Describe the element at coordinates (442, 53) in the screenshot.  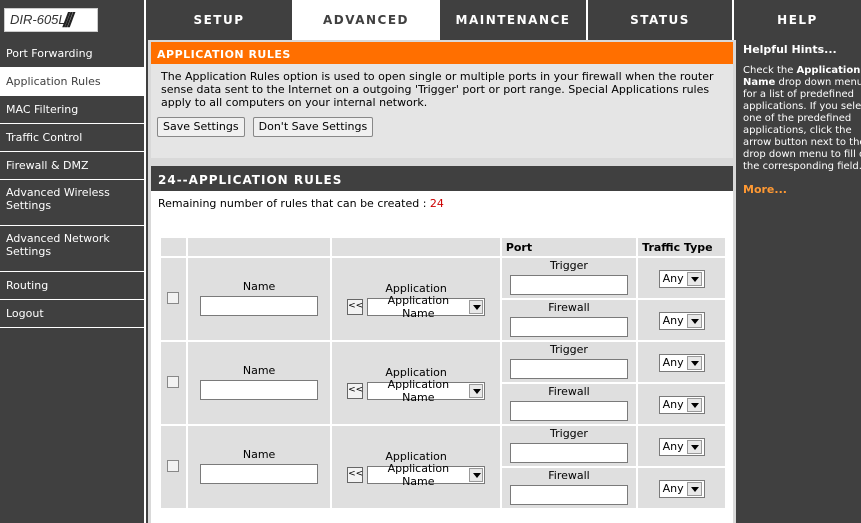
I see `panel-title: APPLICATION RULES` at that location.